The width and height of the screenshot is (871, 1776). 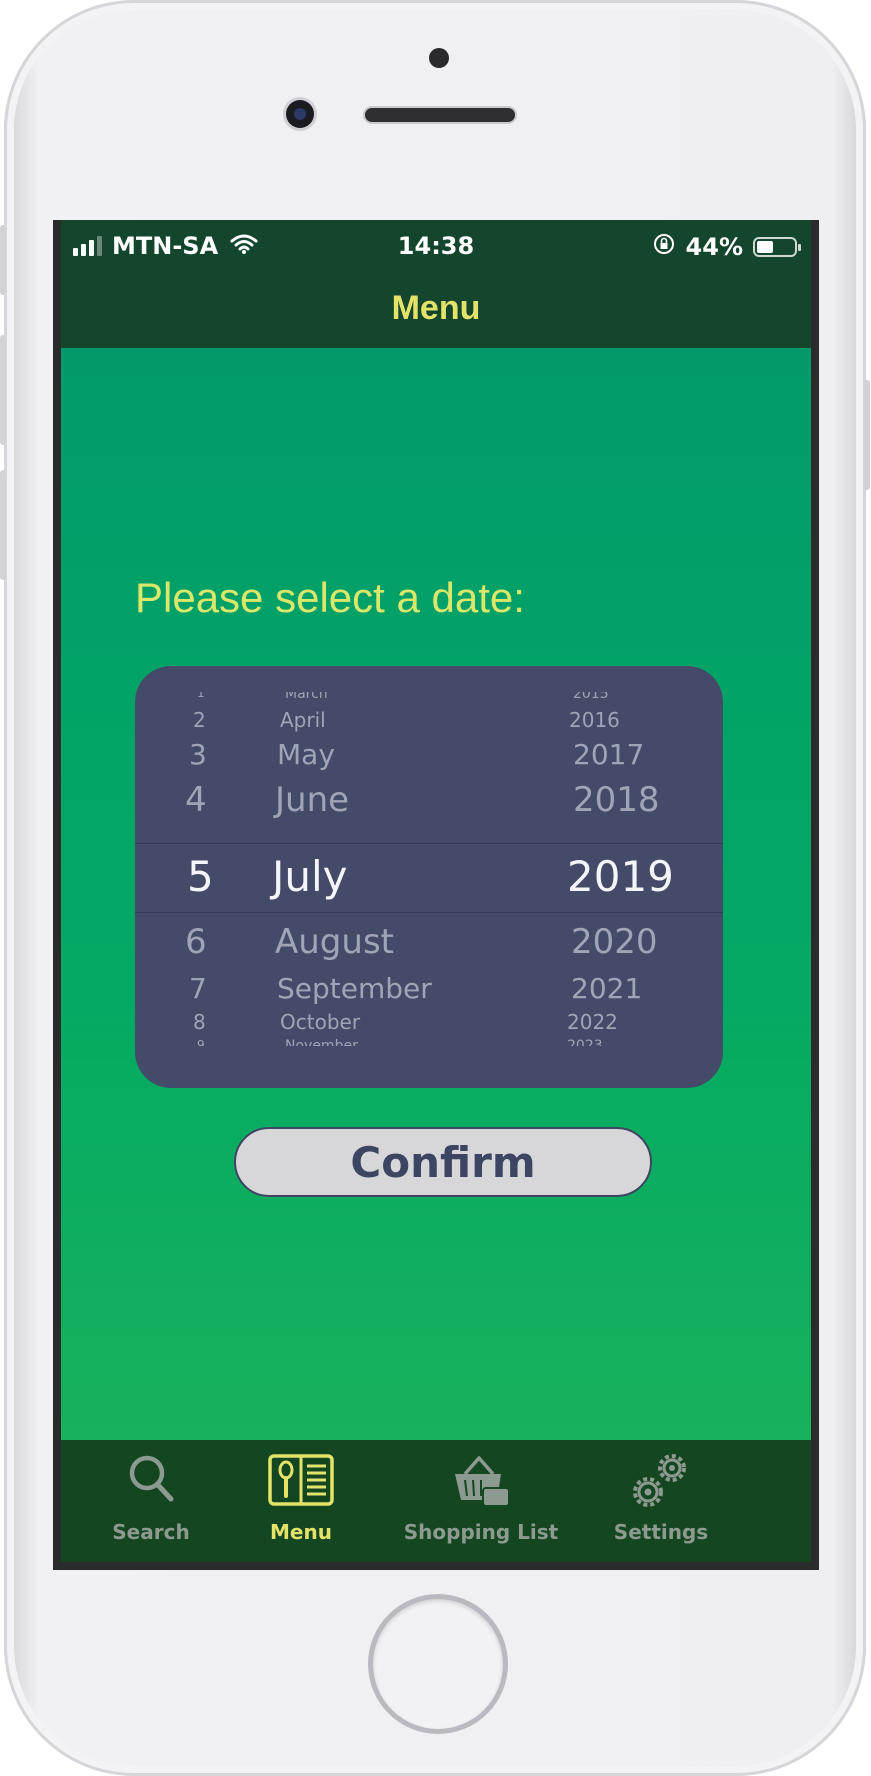 I want to click on search-icon, so click(x=151, y=1481).